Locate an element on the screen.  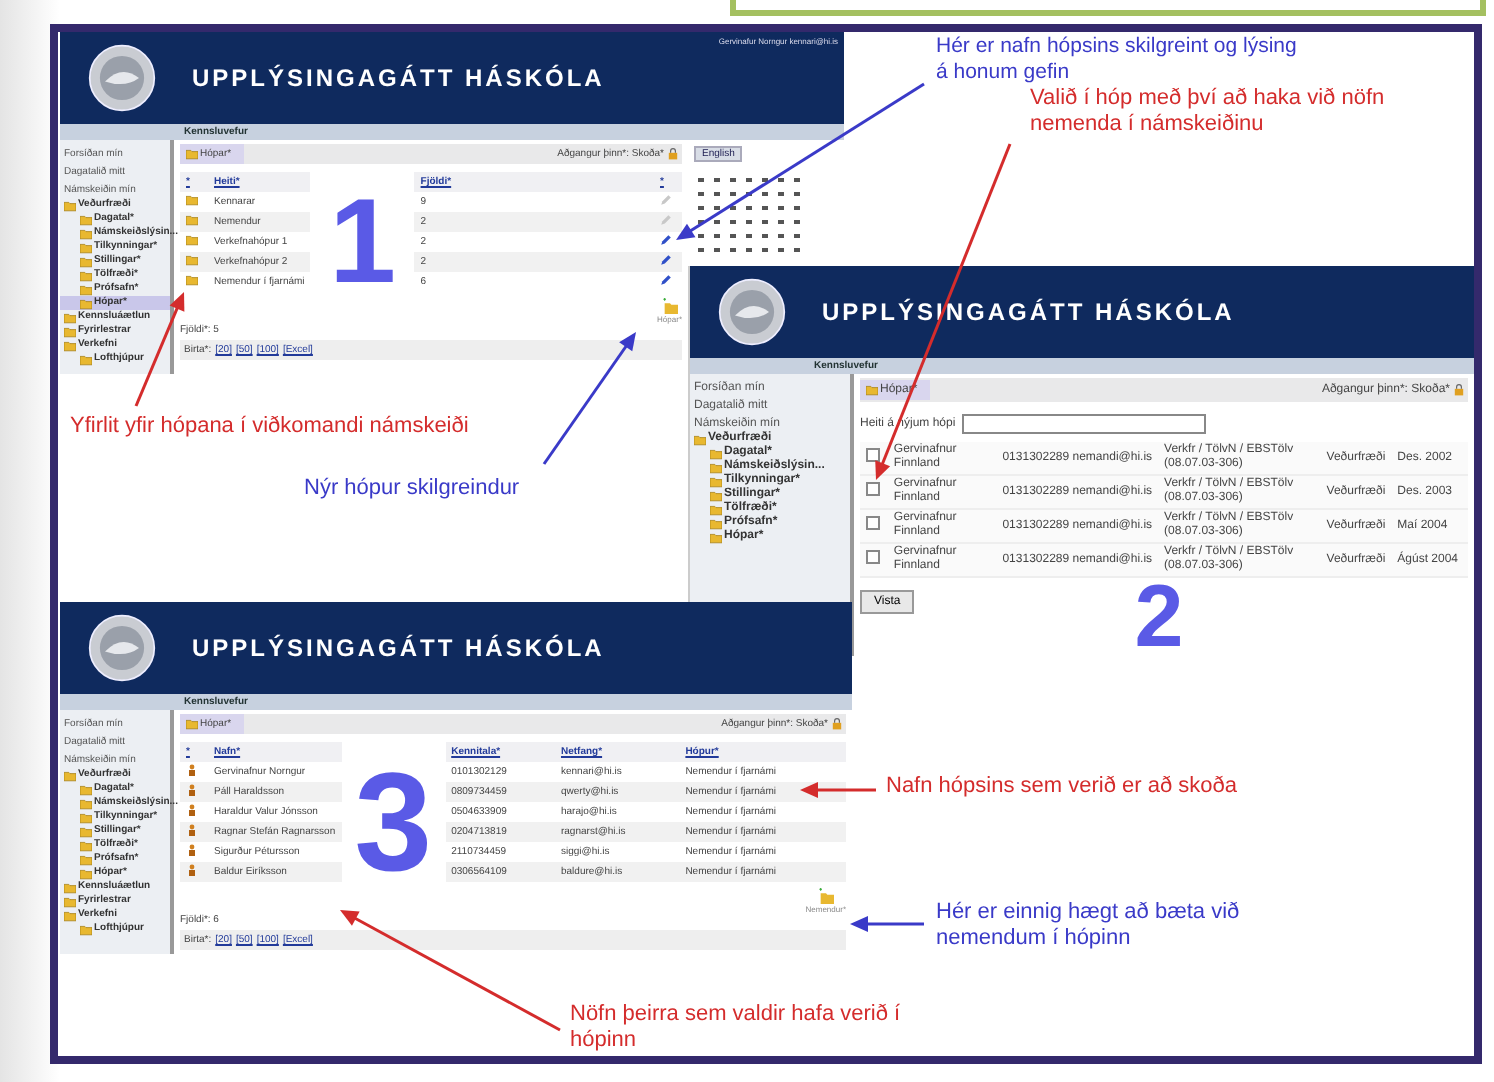
annotation-text: Nöfn þeirra sem valdir hafa verið í hópinn is located at coordinates (736, 1028).